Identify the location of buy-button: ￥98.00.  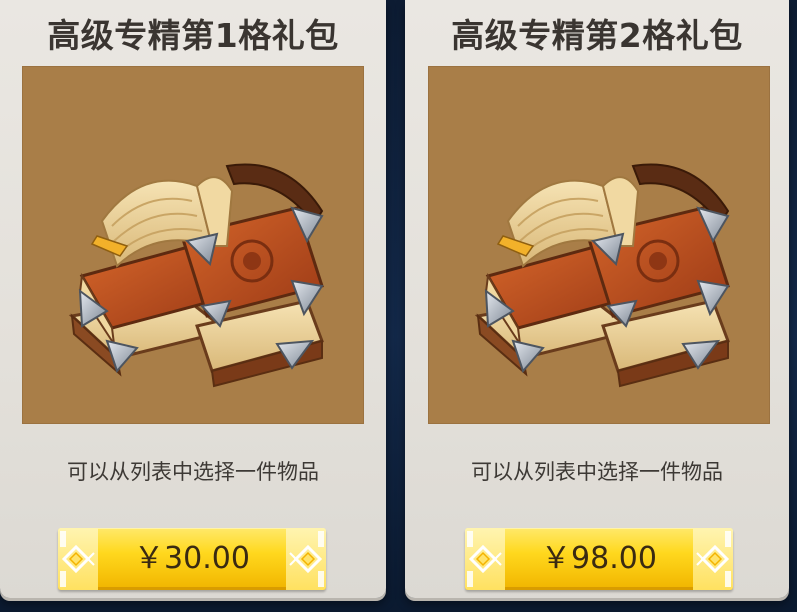
(599, 559).